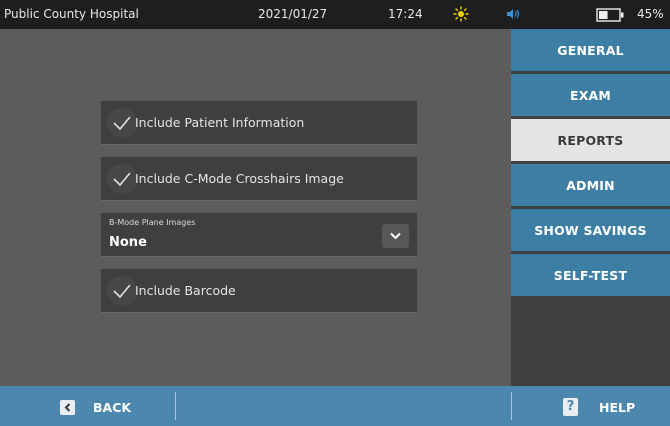 The image size is (670, 426). Describe the element at coordinates (71, 14) in the screenshot. I see `hospital-name: Public County Hospital` at that location.